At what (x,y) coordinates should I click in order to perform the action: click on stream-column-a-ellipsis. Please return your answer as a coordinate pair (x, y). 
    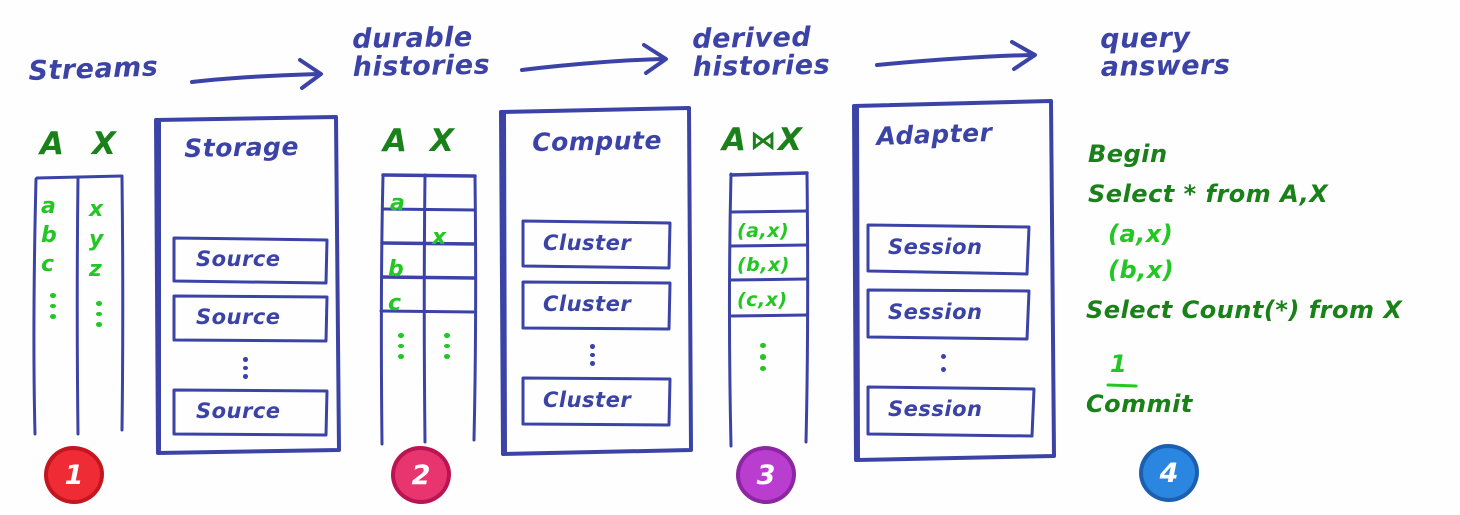
    Looking at the image, I should click on (53, 306).